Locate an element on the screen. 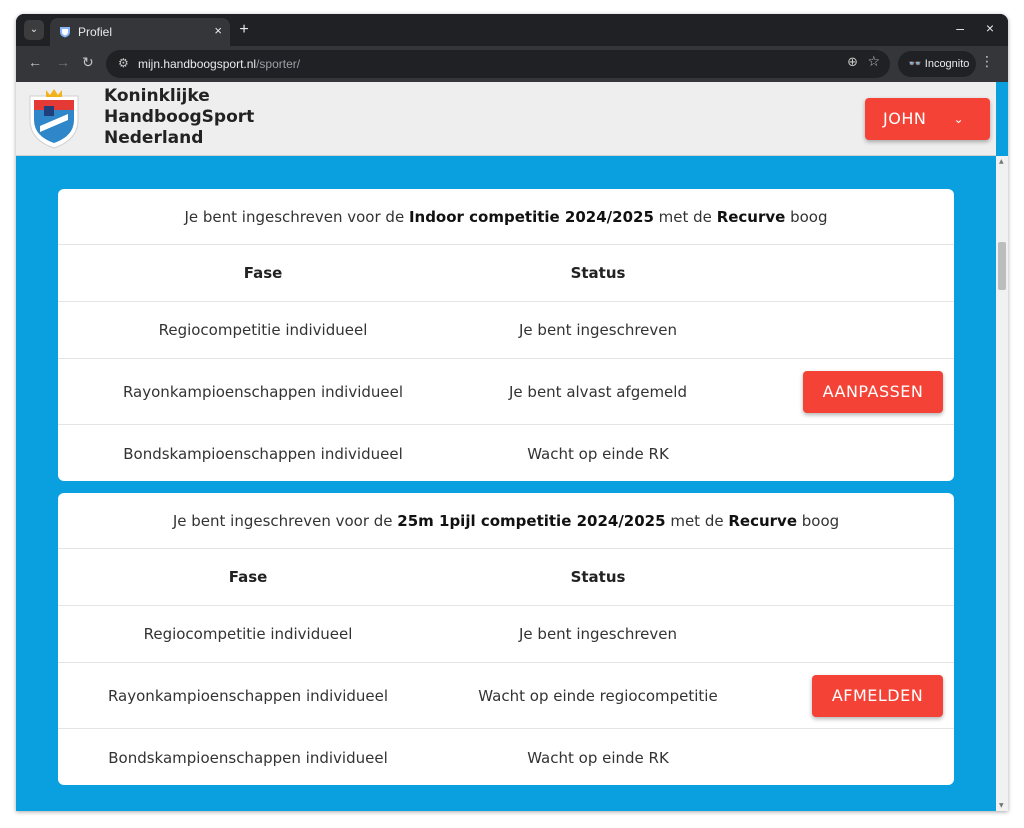  incognito-label: Incognito is located at coordinates (947, 64).